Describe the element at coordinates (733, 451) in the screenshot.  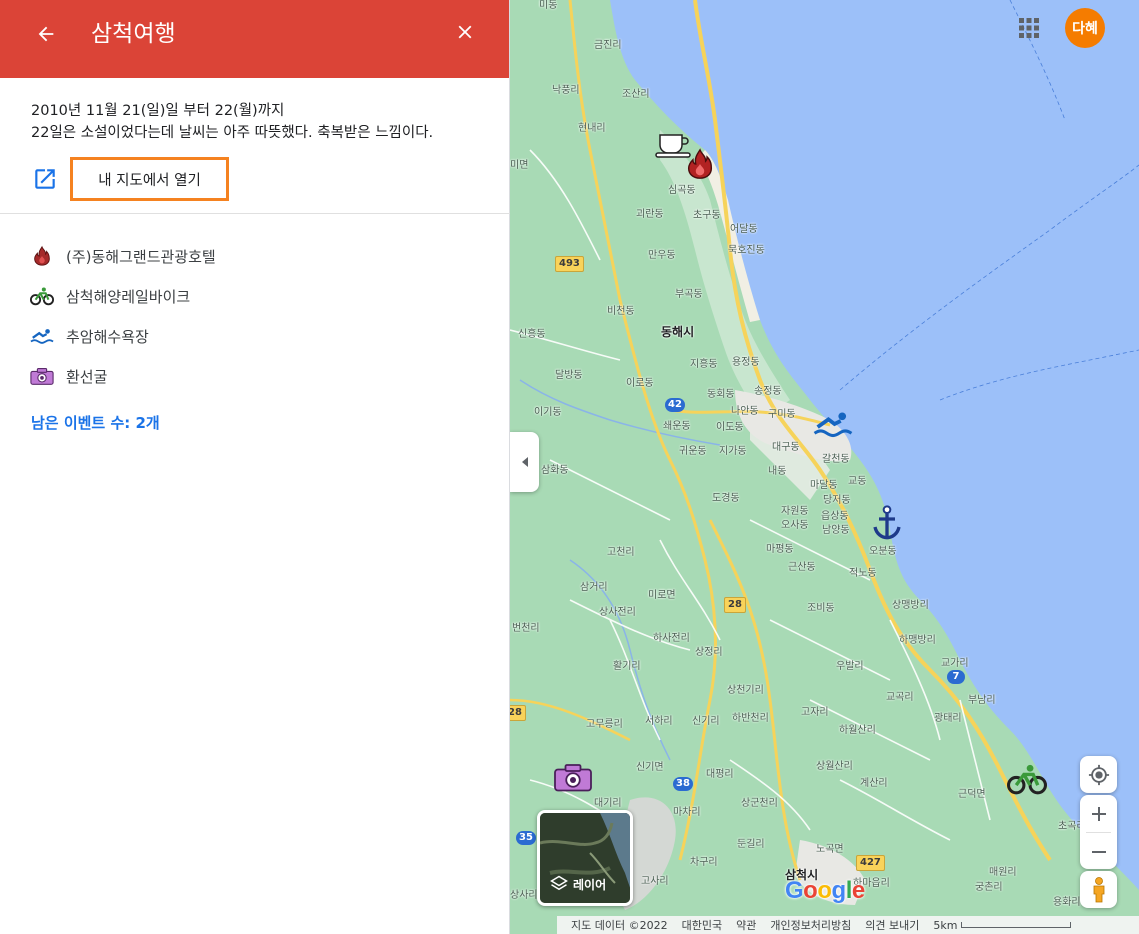
I see `map-label: 지가동` at that location.